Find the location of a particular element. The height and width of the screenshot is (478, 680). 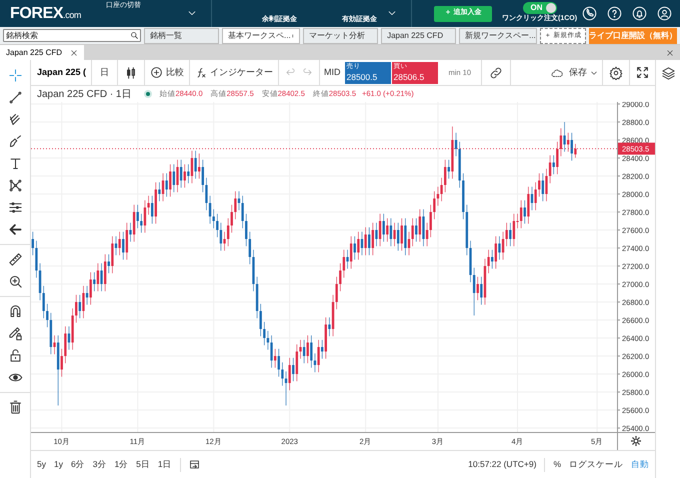

search-field: 銘柄検索 is located at coordinates (72, 35).